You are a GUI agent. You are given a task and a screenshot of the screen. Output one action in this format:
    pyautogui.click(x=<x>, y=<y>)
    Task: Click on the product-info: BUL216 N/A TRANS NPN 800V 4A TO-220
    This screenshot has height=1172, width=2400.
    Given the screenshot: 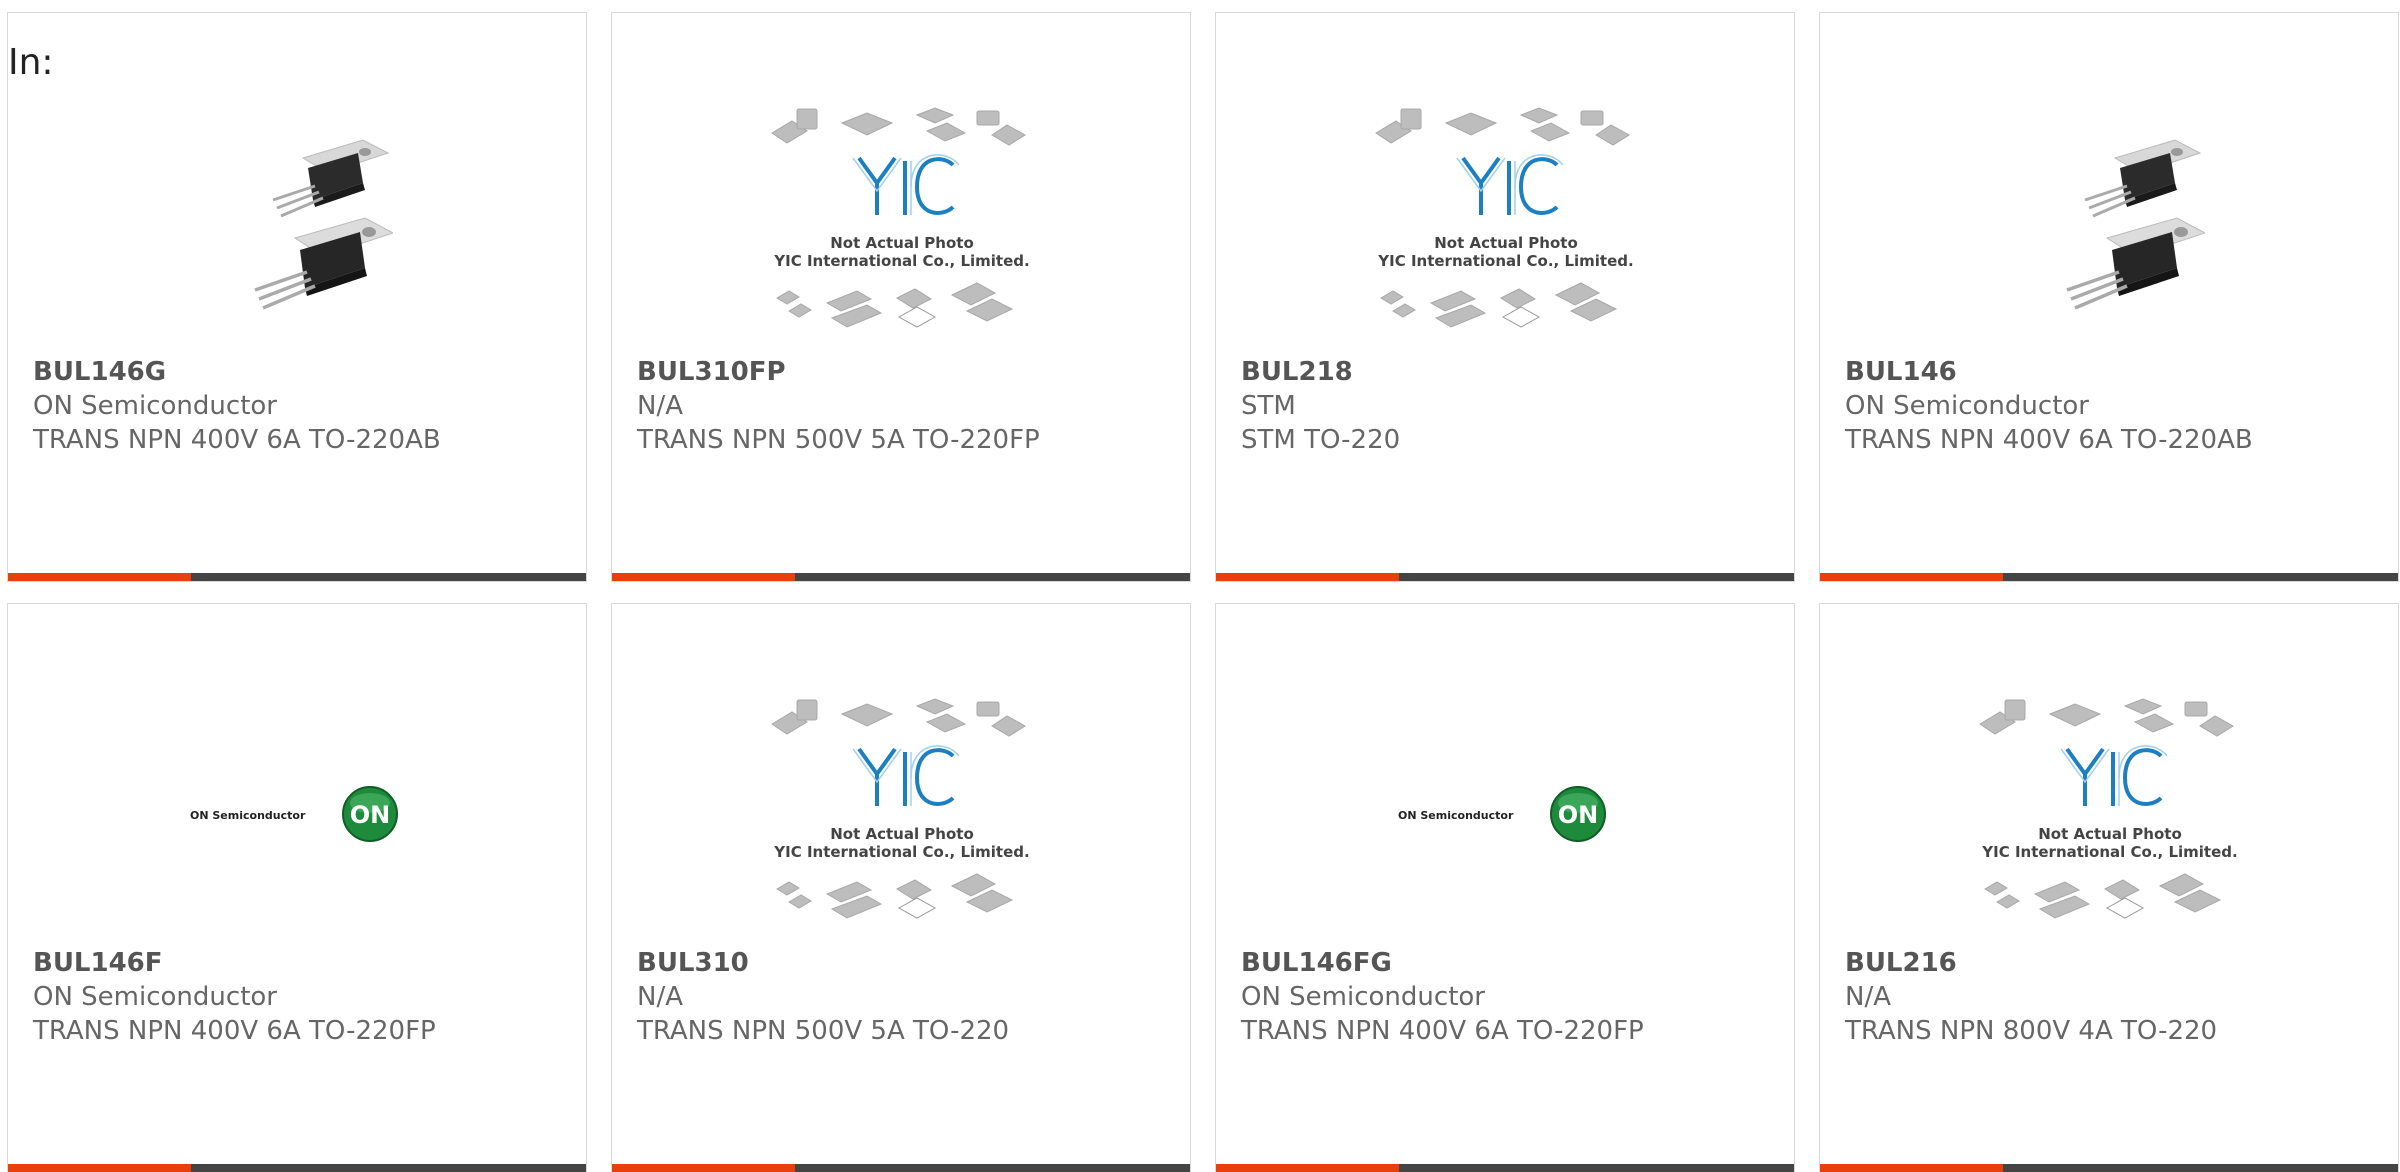 What is the action you would take?
    pyautogui.click(x=2111, y=997)
    